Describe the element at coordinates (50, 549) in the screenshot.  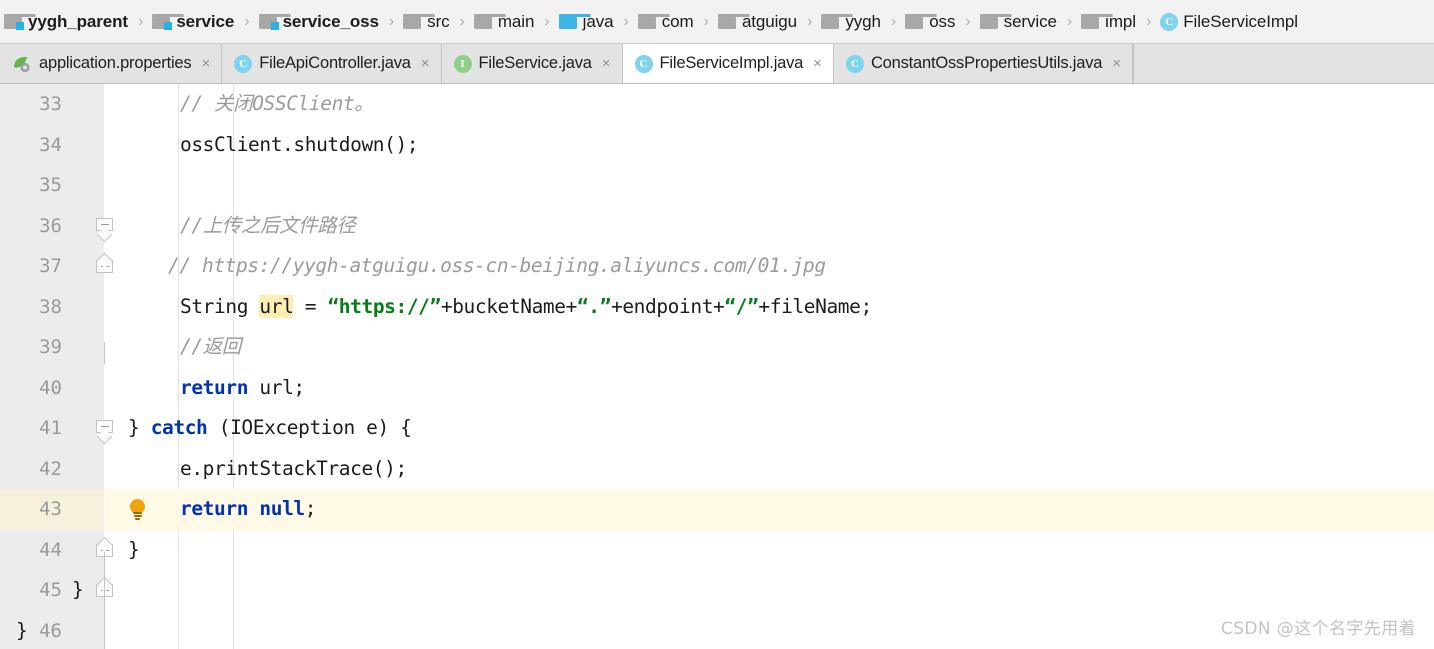
I see `line-number: 44` at that location.